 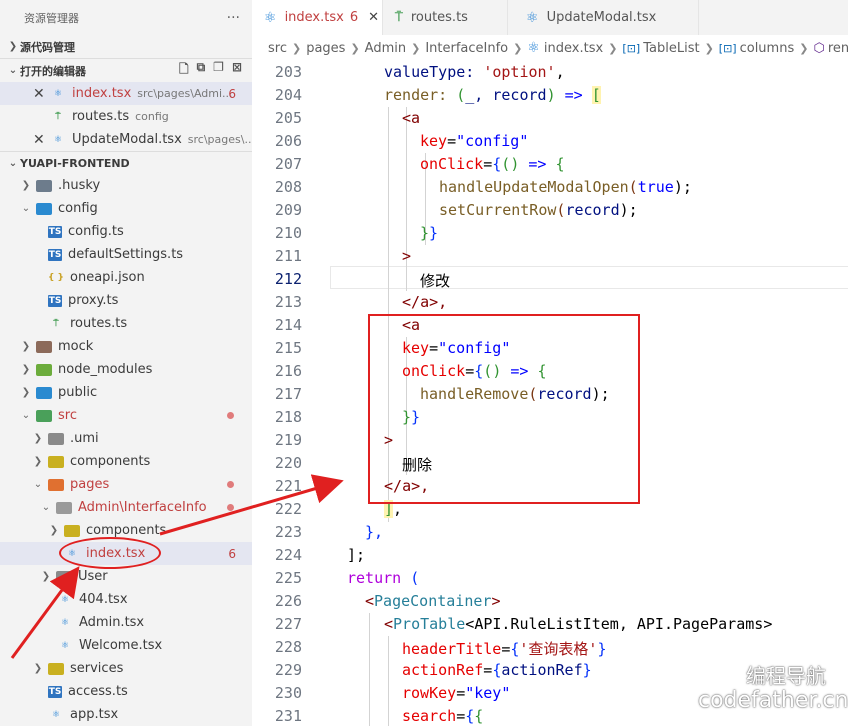 What do you see at coordinates (786, 676) in the screenshot?
I see `watermark-title: 编程导航` at bounding box center [786, 676].